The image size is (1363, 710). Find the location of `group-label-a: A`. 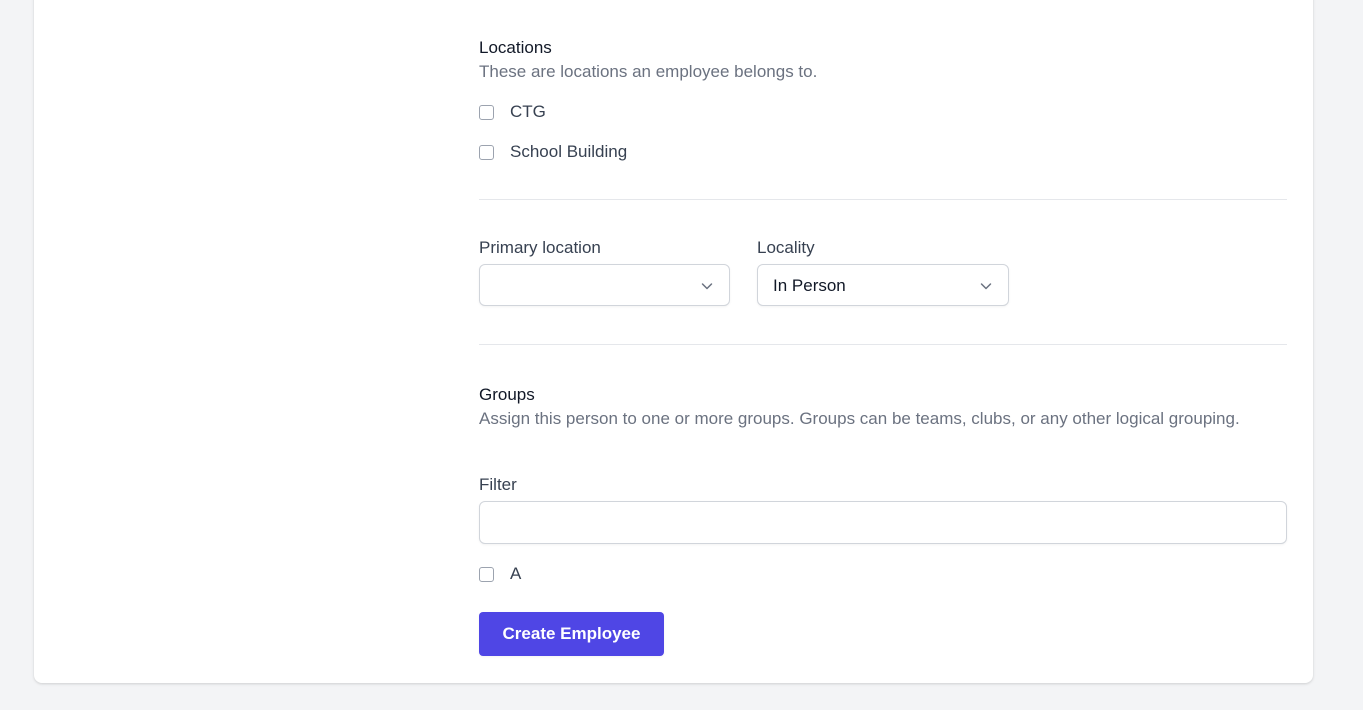

group-label-a: A is located at coordinates (515, 574).